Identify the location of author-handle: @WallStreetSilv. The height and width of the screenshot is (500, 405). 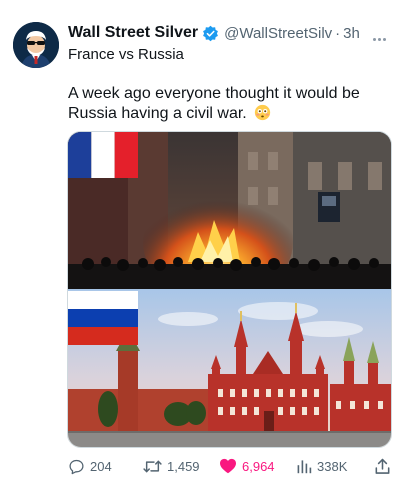
(278, 33).